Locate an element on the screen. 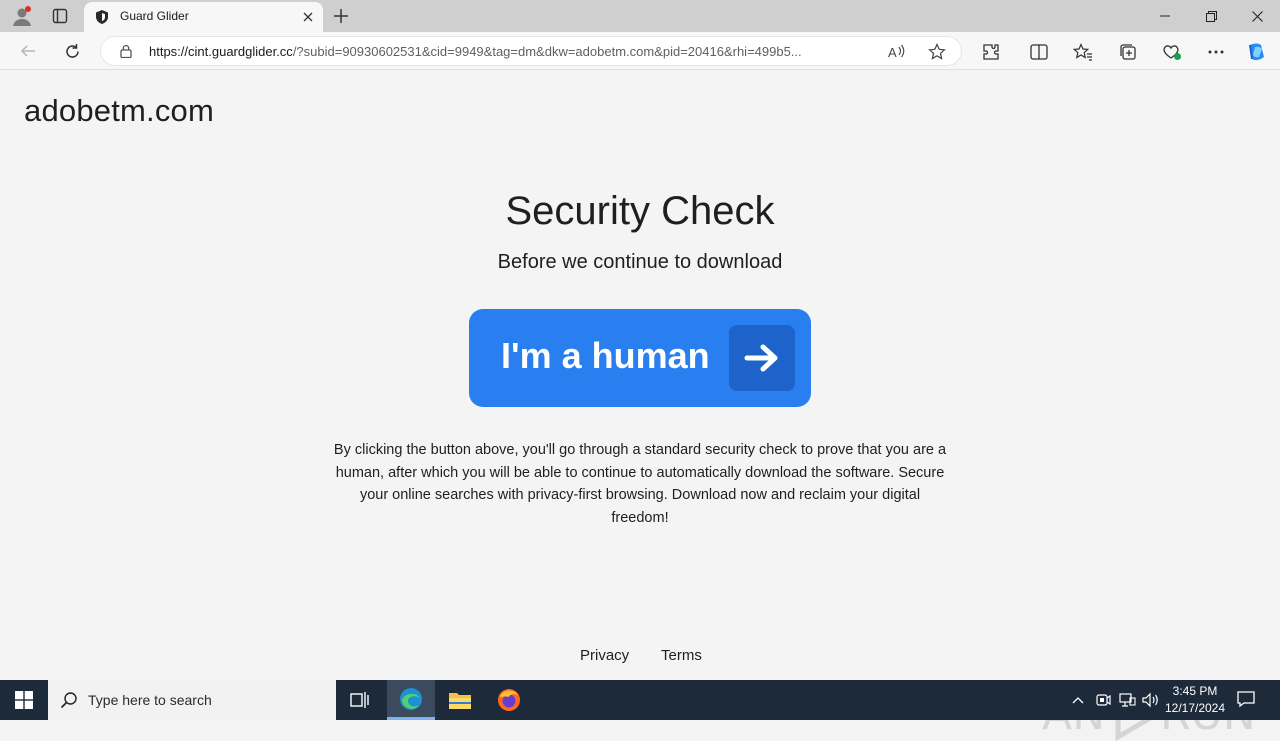  taskbar-search-input: Type here to search is located at coordinates (192, 700).